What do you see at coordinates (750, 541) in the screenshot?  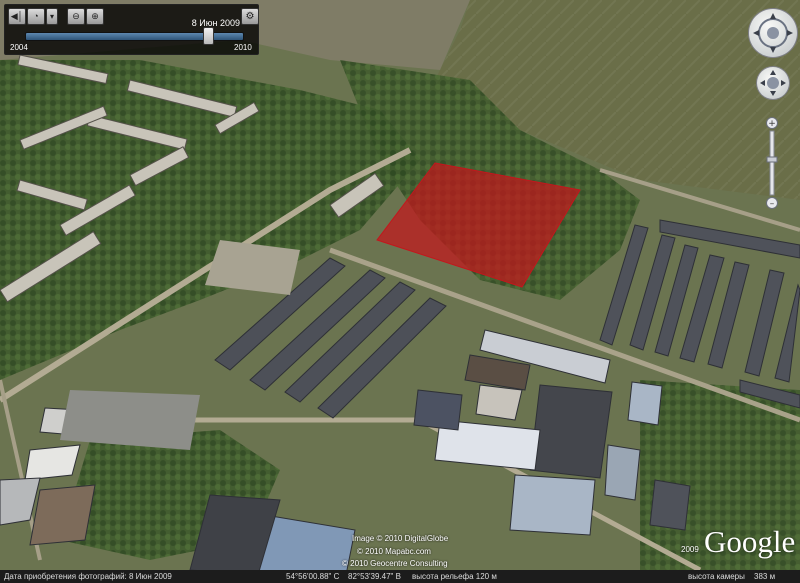 I see `google-logo: Google` at bounding box center [750, 541].